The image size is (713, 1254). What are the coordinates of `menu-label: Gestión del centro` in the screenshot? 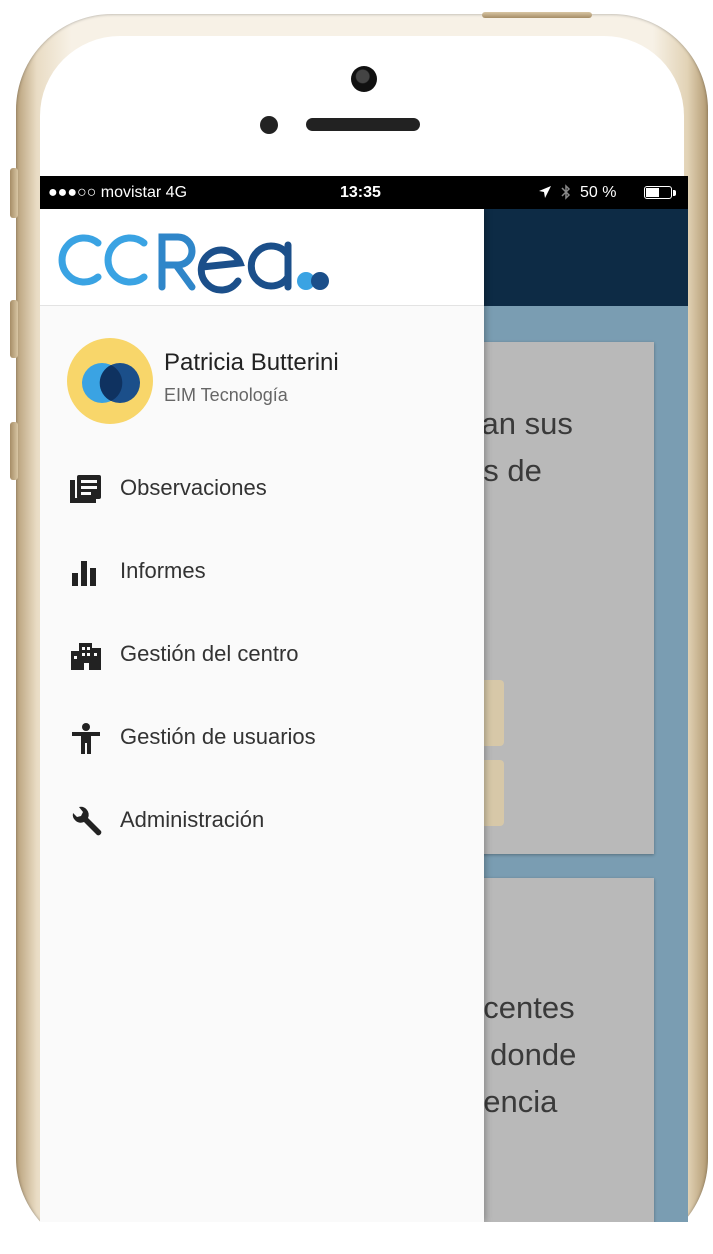 It's located at (209, 653).